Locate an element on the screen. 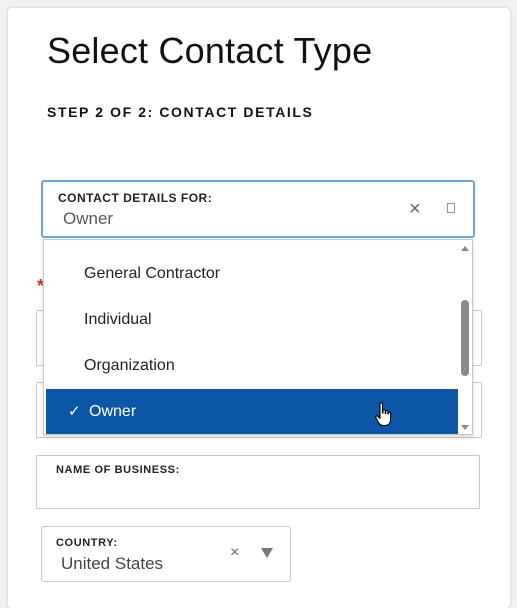 The width and height of the screenshot is (517, 608). option-label: Organization is located at coordinates (129, 365).